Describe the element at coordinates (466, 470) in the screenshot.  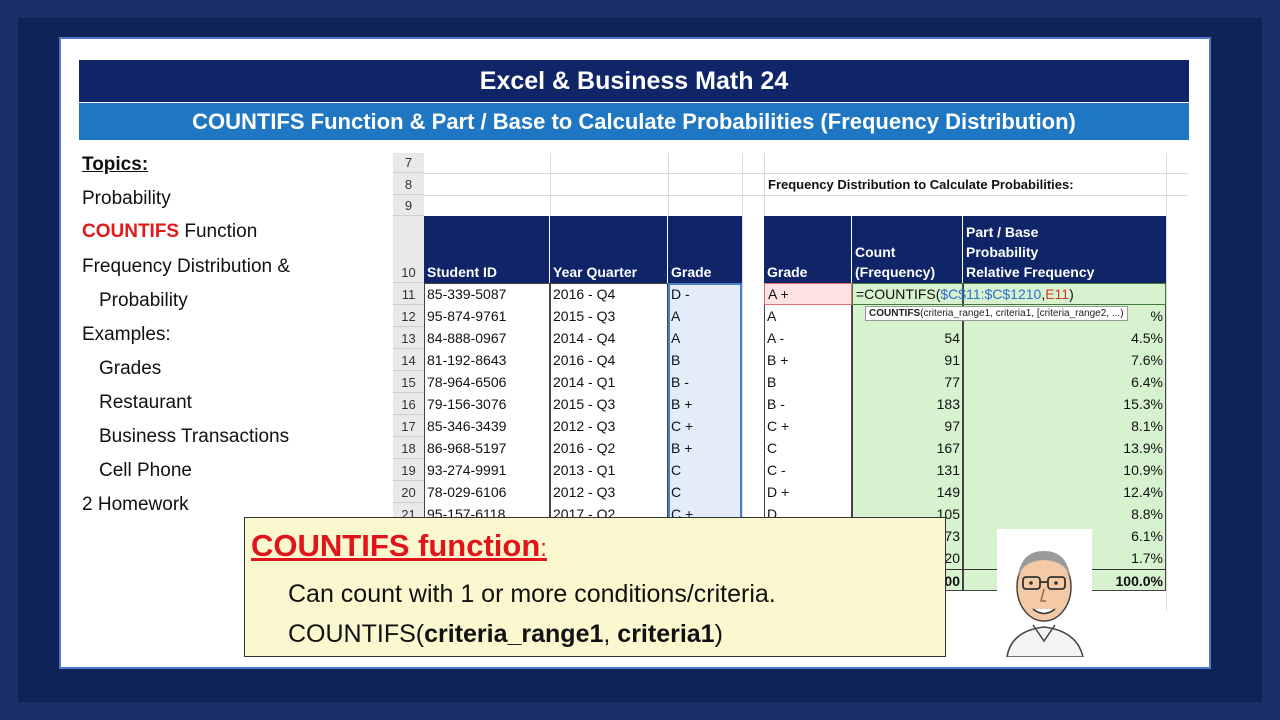
I see `student-id-cell: 93-274-9991` at that location.